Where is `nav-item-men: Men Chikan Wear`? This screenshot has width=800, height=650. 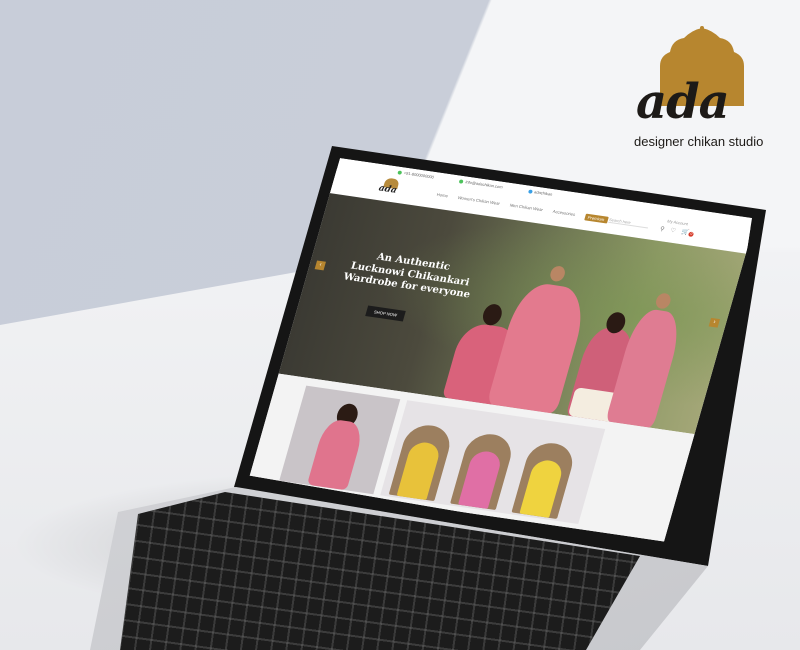
nav-item-men: Men Chikan Wear is located at coordinates (526, 208).